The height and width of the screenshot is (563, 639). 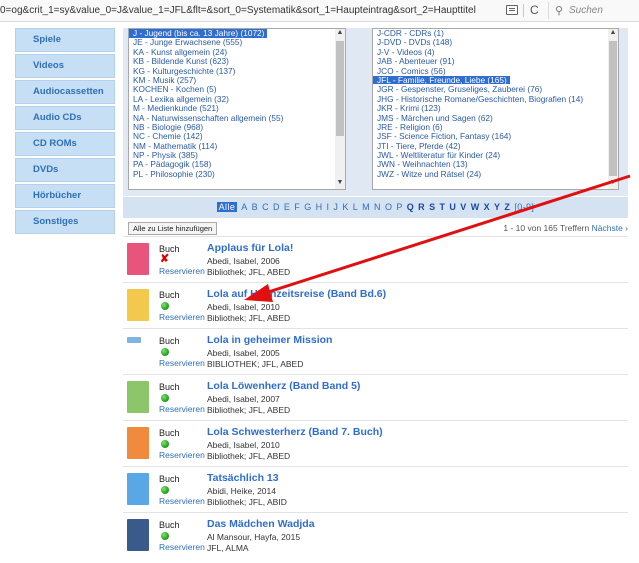 What do you see at coordinates (512, 10) in the screenshot?
I see `reader-view-icon` at bounding box center [512, 10].